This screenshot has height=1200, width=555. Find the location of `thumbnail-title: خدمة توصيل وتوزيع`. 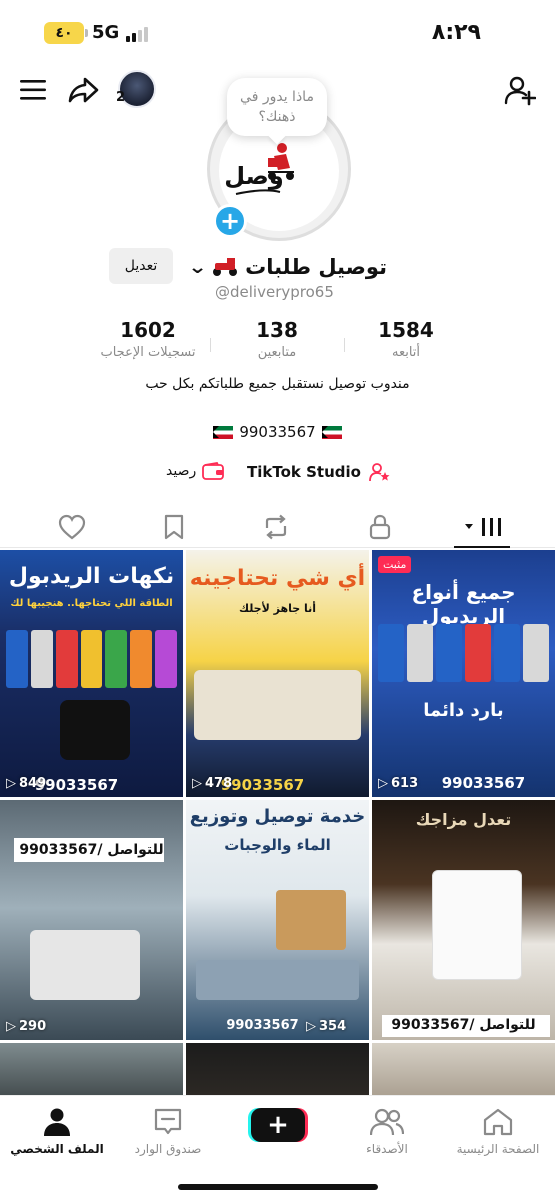

thumbnail-title: خدمة توصيل وتوزيع is located at coordinates (277, 816).